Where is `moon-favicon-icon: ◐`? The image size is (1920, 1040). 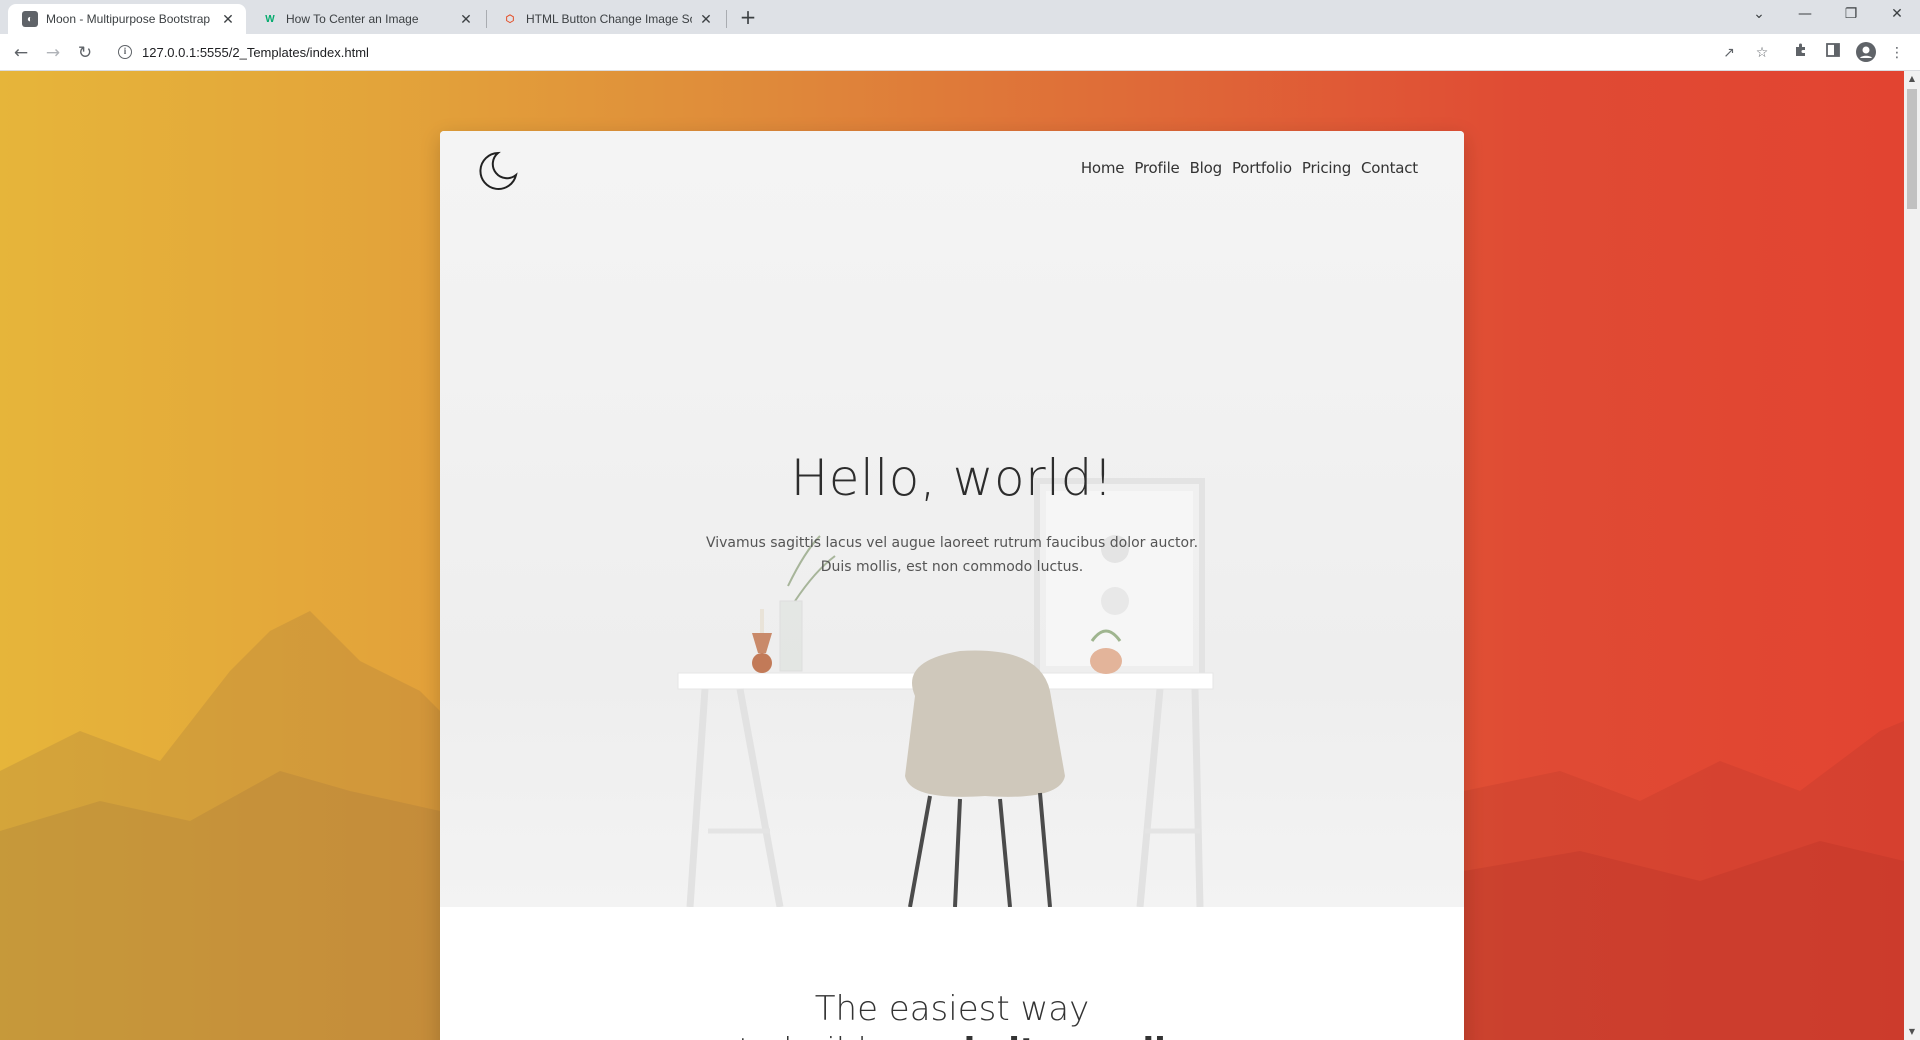 moon-favicon-icon: ◐ is located at coordinates (30, 19).